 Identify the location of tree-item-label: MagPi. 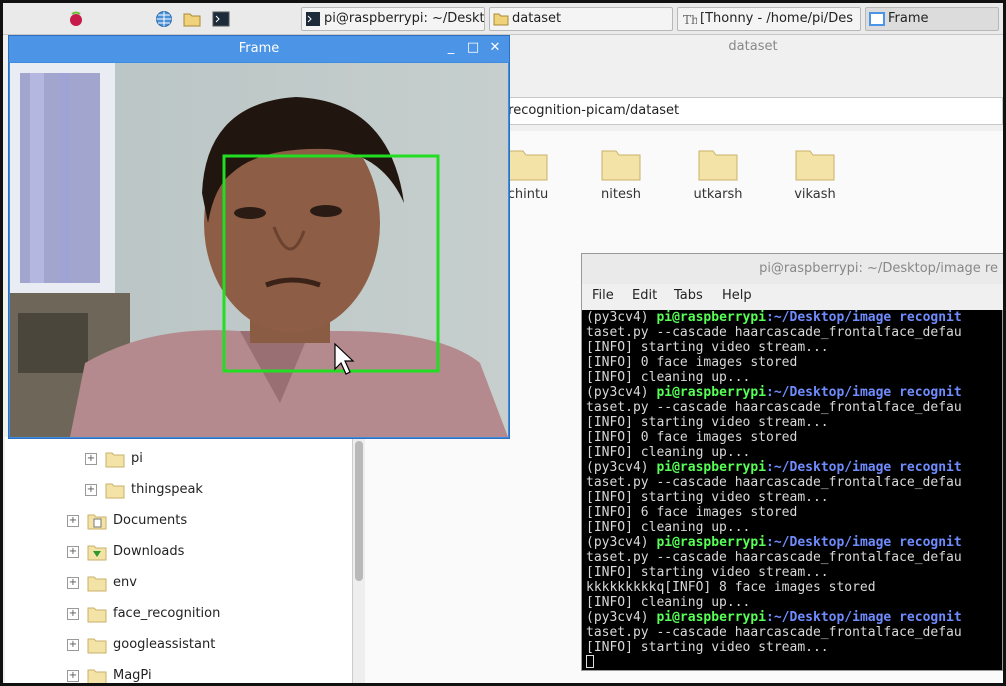
(132, 675).